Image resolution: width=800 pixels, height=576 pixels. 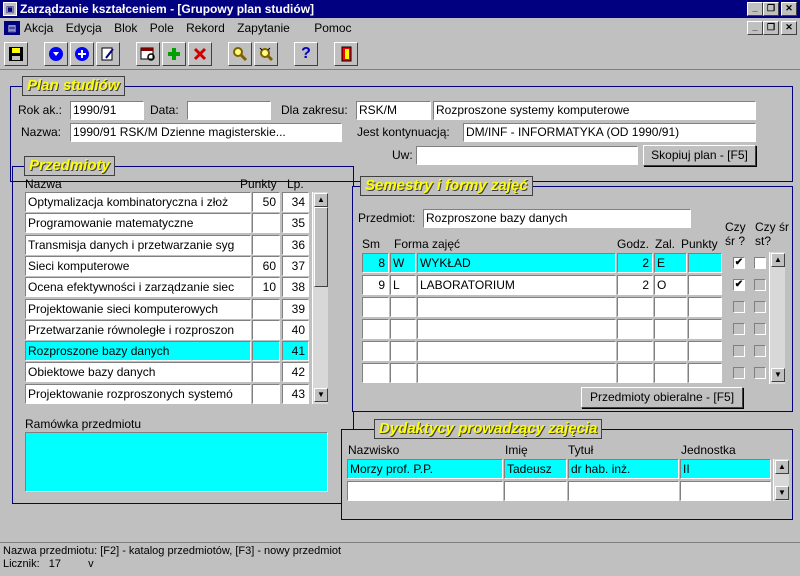 What do you see at coordinates (138, 244) in the screenshot?
I see `przedmiot-nazwa-cell: Transmisja danych i przetwarzanie syg` at bounding box center [138, 244].